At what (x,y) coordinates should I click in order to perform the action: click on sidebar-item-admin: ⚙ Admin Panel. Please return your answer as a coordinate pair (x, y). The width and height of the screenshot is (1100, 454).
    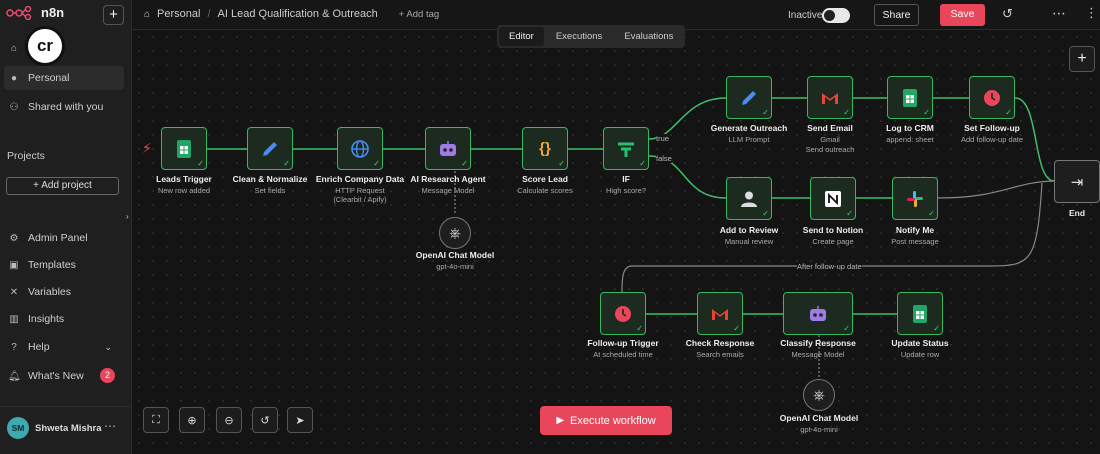
    Looking at the image, I should click on (64, 238).